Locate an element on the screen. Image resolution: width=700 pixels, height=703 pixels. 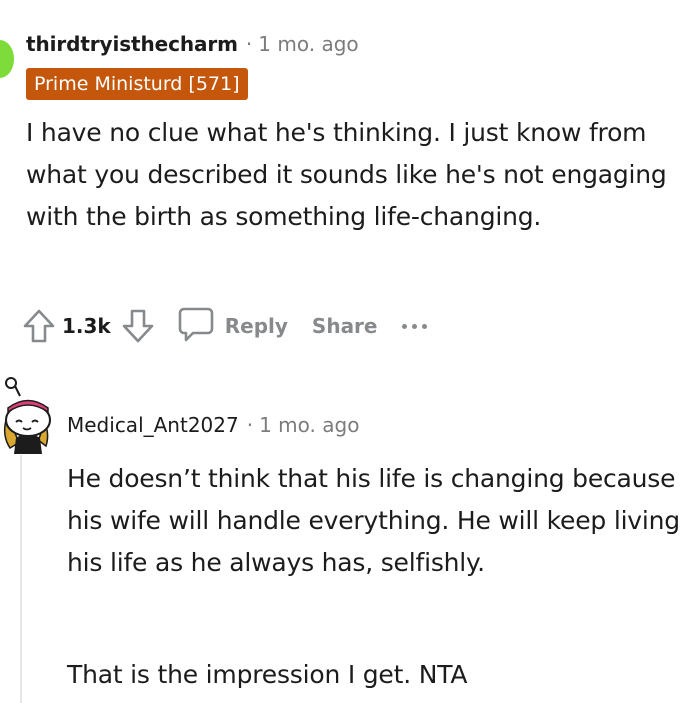
downvote-arrow-icon is located at coordinates (138, 326).